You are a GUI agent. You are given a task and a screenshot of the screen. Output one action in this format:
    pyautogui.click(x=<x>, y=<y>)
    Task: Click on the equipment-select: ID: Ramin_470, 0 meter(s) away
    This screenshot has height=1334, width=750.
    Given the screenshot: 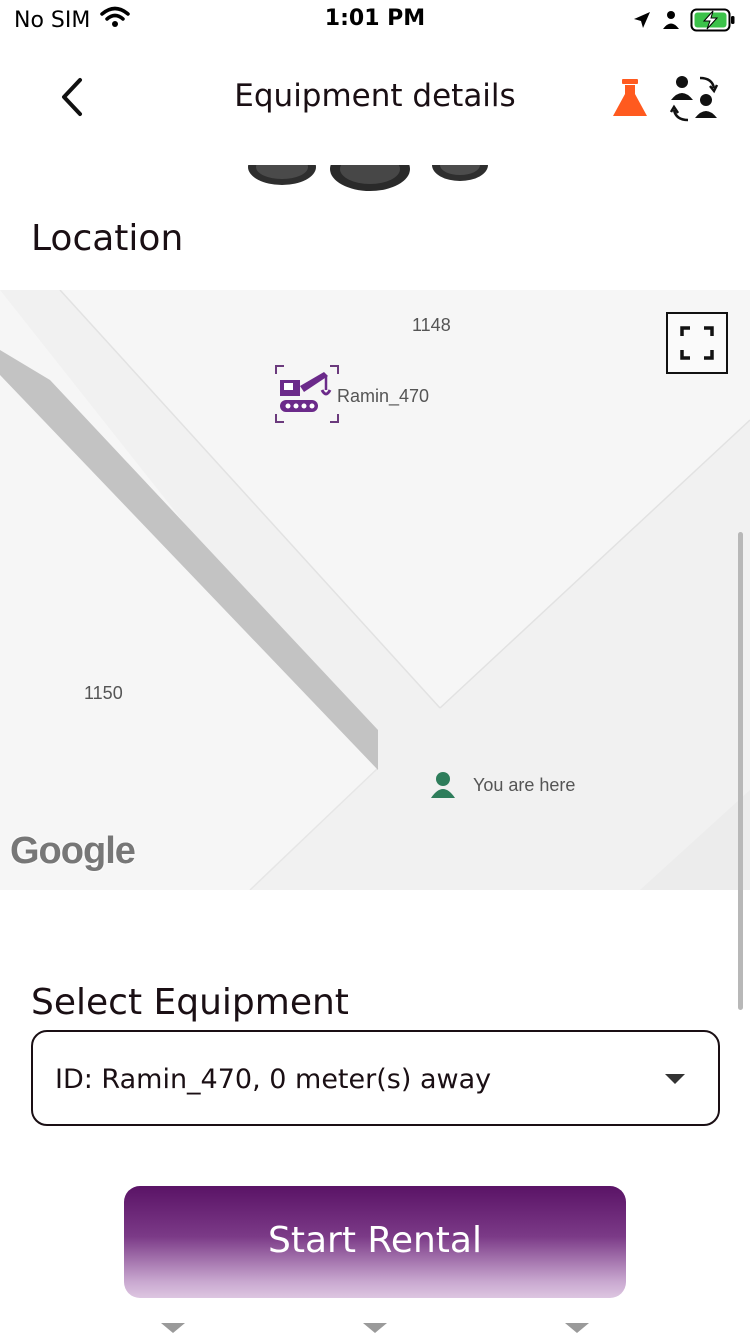 What is the action you would take?
    pyautogui.click(x=375, y=1078)
    